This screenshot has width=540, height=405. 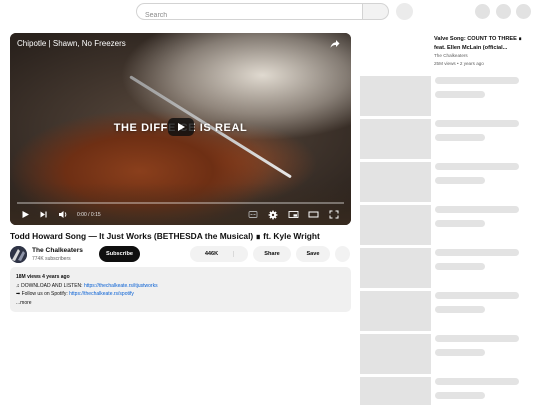 I want to click on gear-icon, so click(x=273, y=214).